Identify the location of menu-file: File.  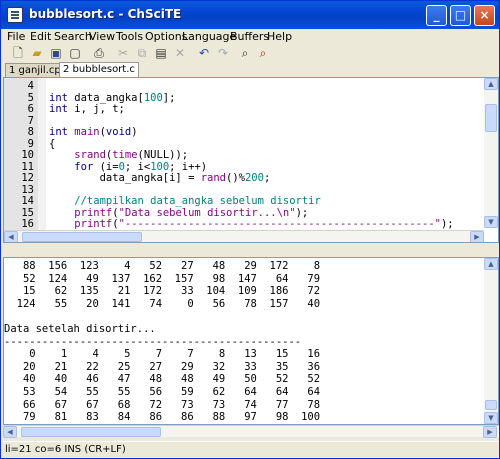
(16, 36).